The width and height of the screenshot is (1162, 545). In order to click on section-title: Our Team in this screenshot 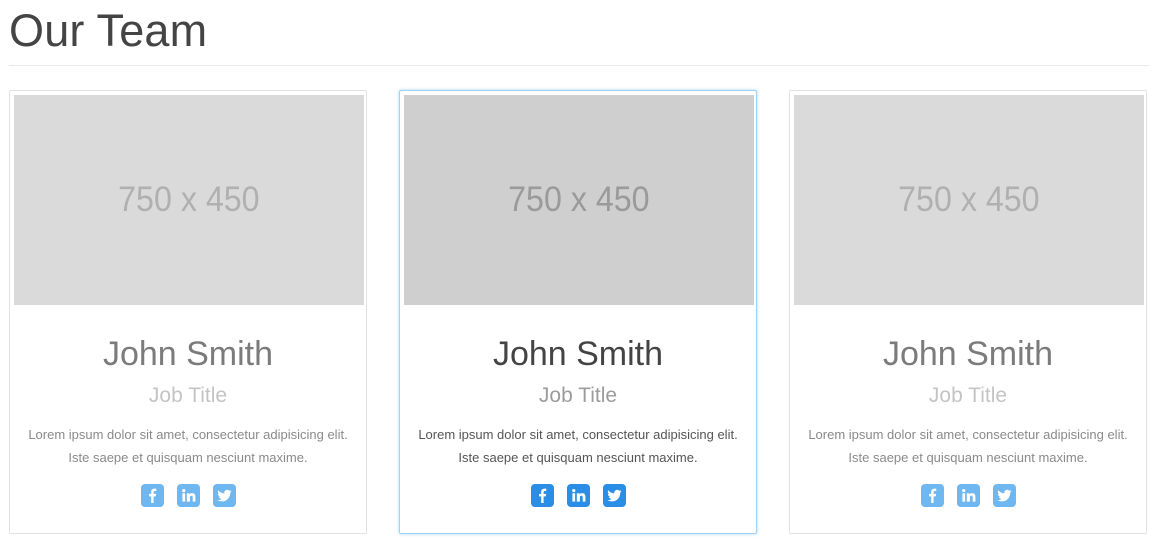, I will do `click(108, 30)`.